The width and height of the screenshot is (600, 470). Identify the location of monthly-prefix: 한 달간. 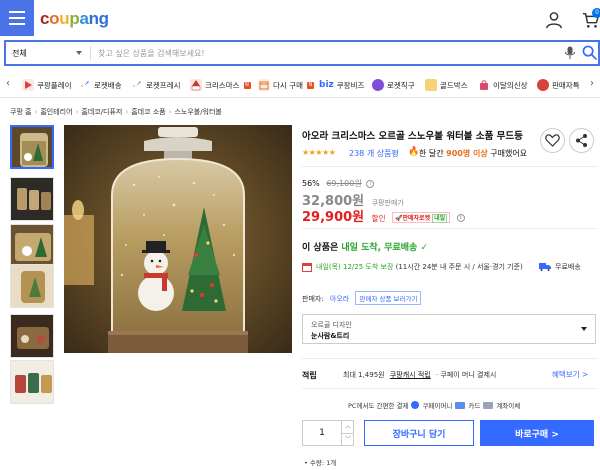
(431, 153).